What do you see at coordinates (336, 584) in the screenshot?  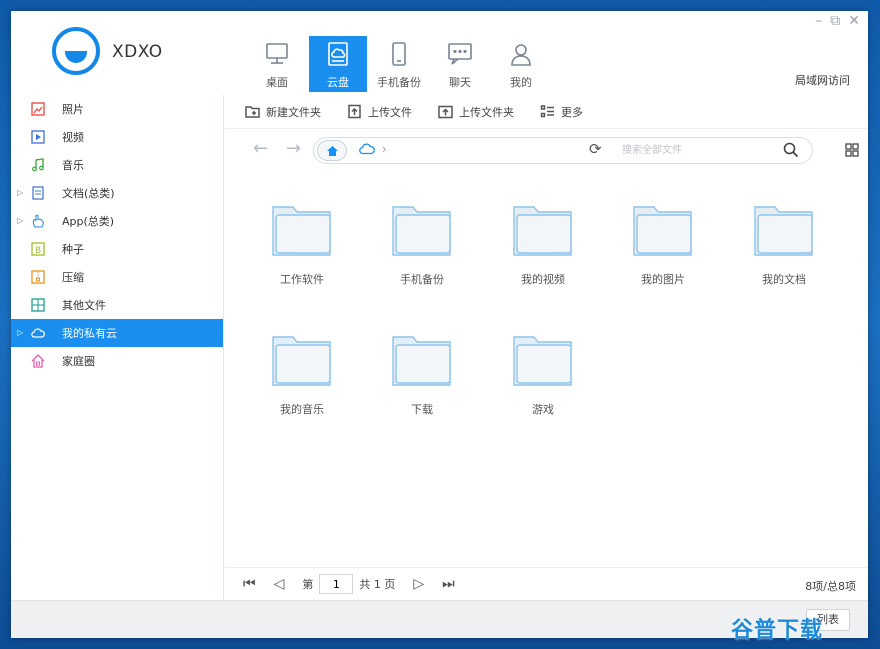 I see `page-number-input` at bounding box center [336, 584].